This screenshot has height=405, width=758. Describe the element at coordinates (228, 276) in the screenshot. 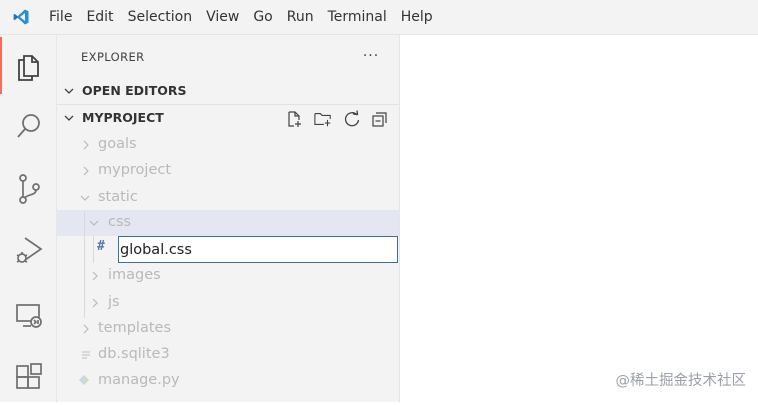

I see `tree-folder-images: images` at that location.